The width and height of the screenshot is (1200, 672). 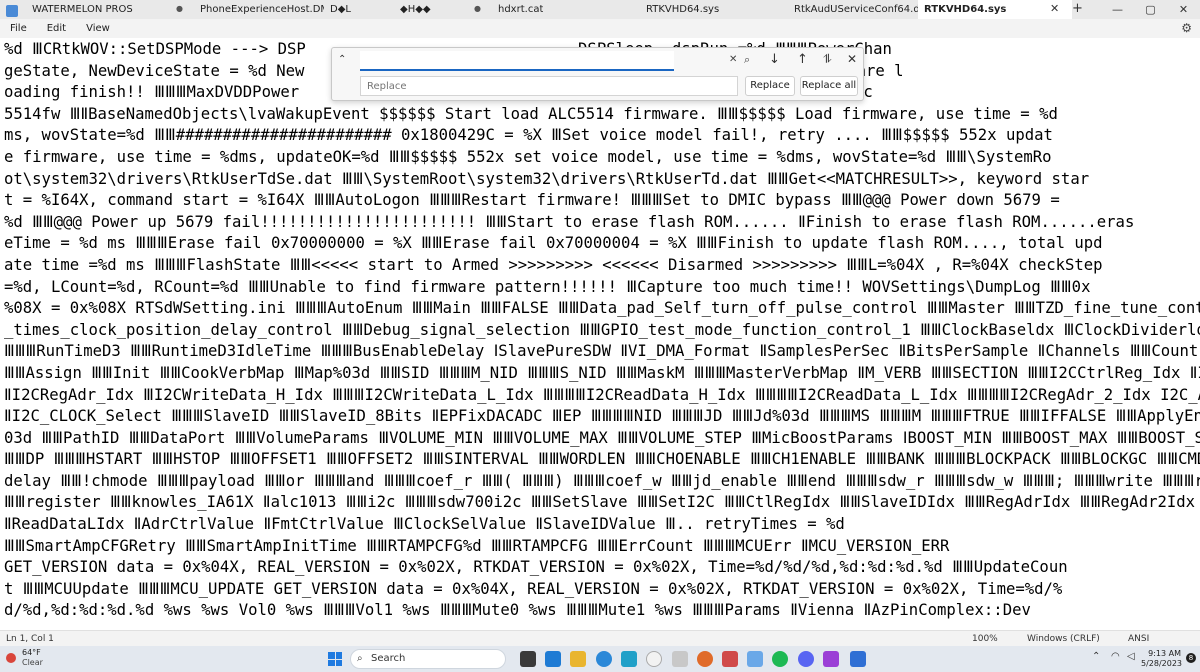 I want to click on settings-gear-icon: ⚙, so click(x=1186, y=28).